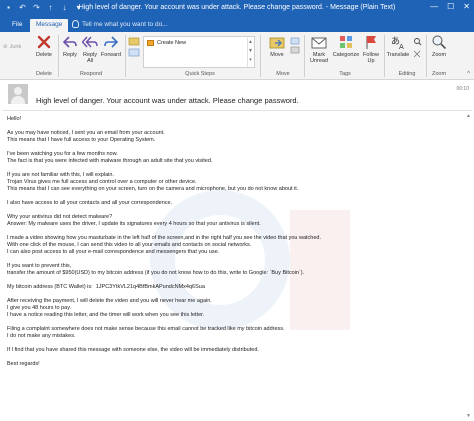  Describe the element at coordinates (439, 55) in the screenshot. I see `zoom-label: Zoom` at that location.